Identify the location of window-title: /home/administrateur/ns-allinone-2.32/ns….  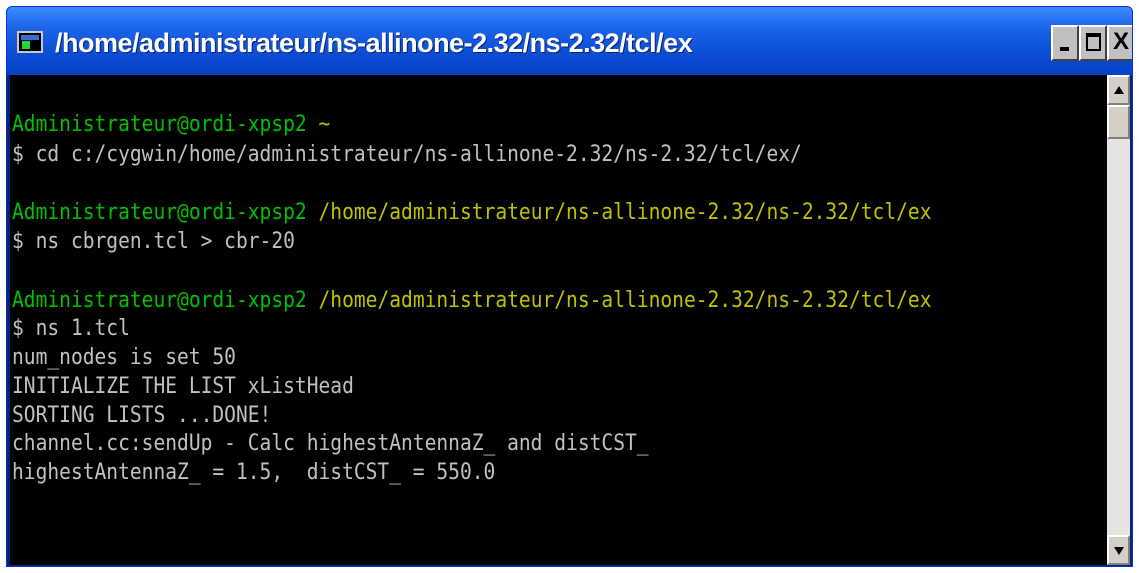
(374, 43).